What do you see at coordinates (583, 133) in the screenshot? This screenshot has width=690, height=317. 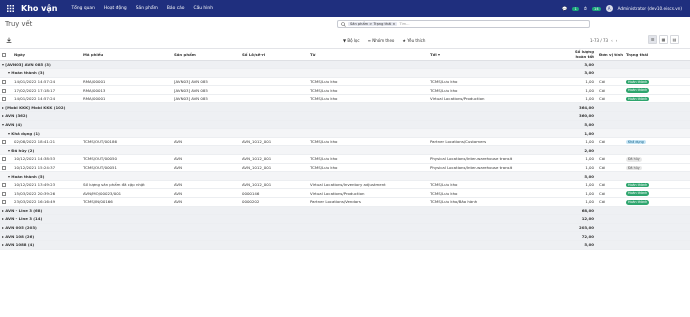 I see `group-qty-total: 1,00` at bounding box center [583, 133].